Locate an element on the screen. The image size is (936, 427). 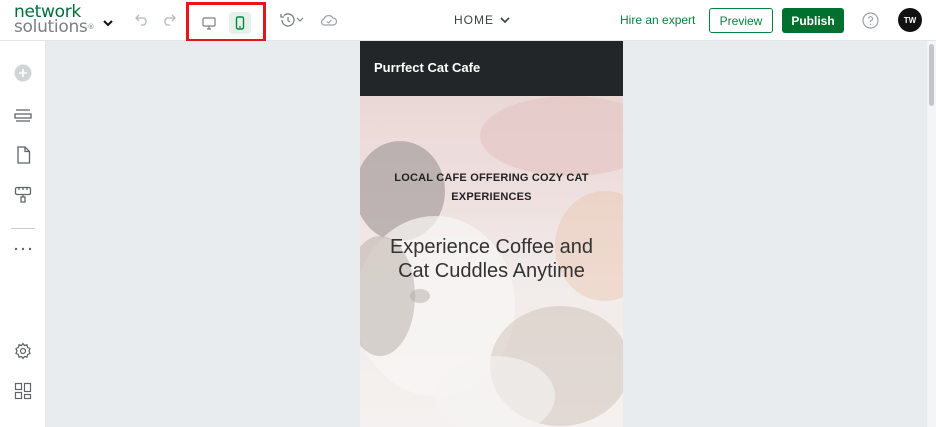
mobile-view-button is located at coordinates (240, 23).